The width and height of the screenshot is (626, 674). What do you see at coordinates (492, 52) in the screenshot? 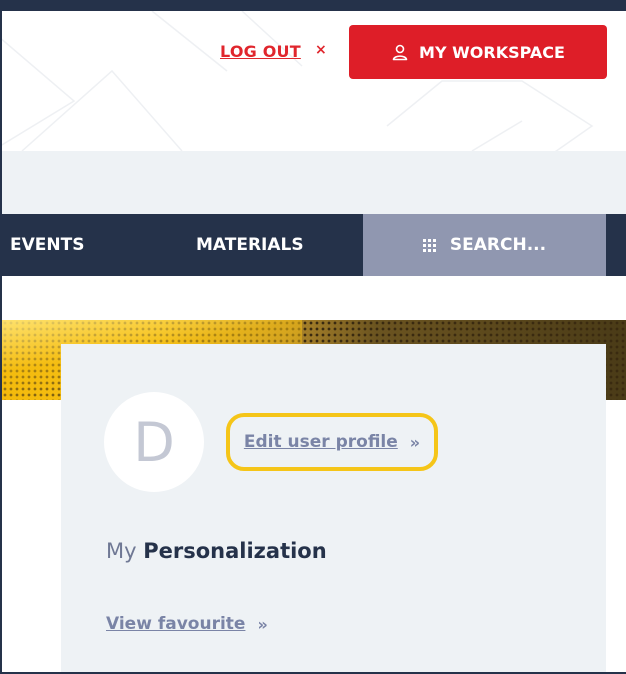
I see `my-workspace-label: MY WORKSPACE` at bounding box center [492, 52].